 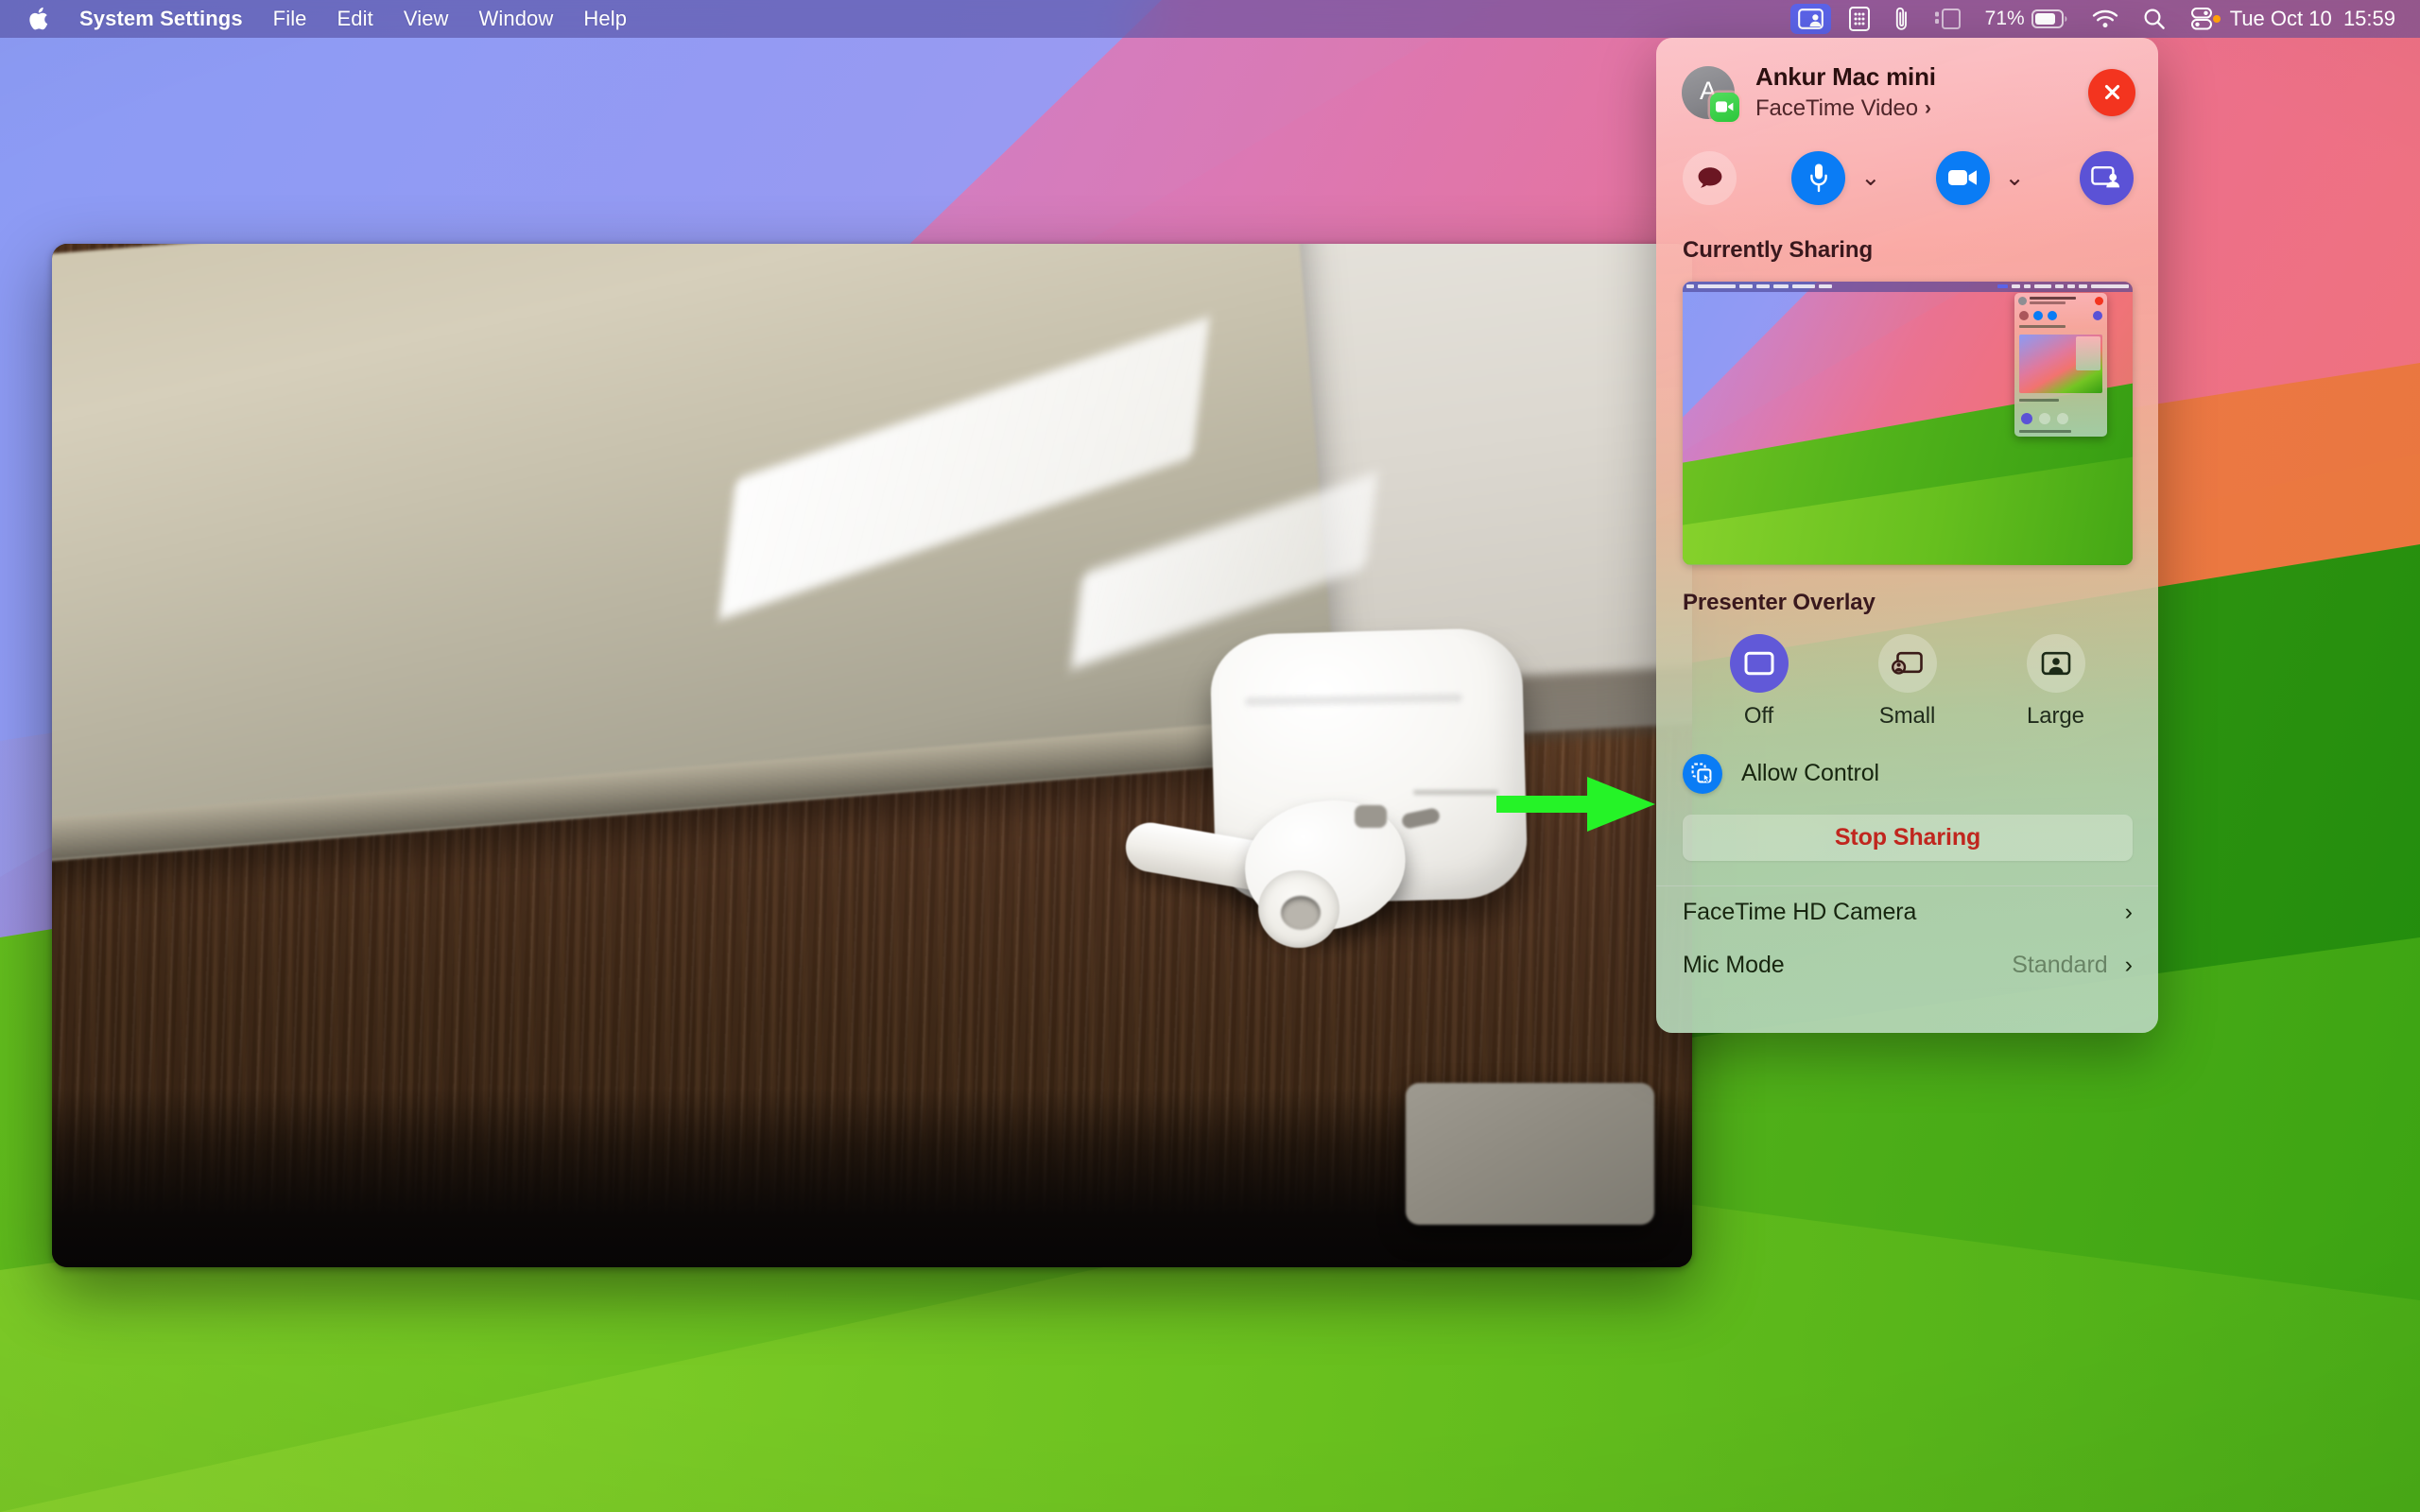 What do you see at coordinates (2005, 18) in the screenshot?
I see `battery-percent-label: 71%` at bounding box center [2005, 18].